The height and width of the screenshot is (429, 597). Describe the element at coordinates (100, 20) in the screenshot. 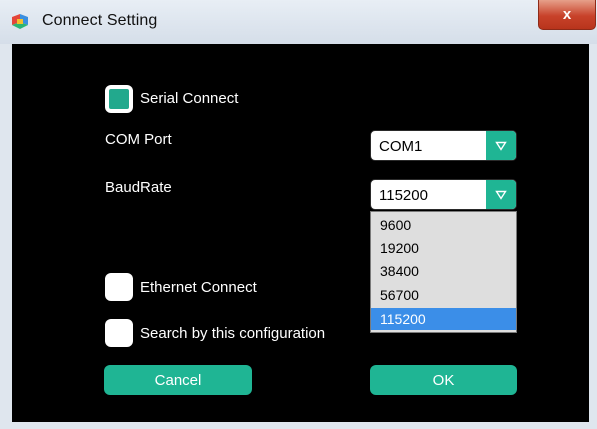

I see `window-title: Connect Setting` at that location.